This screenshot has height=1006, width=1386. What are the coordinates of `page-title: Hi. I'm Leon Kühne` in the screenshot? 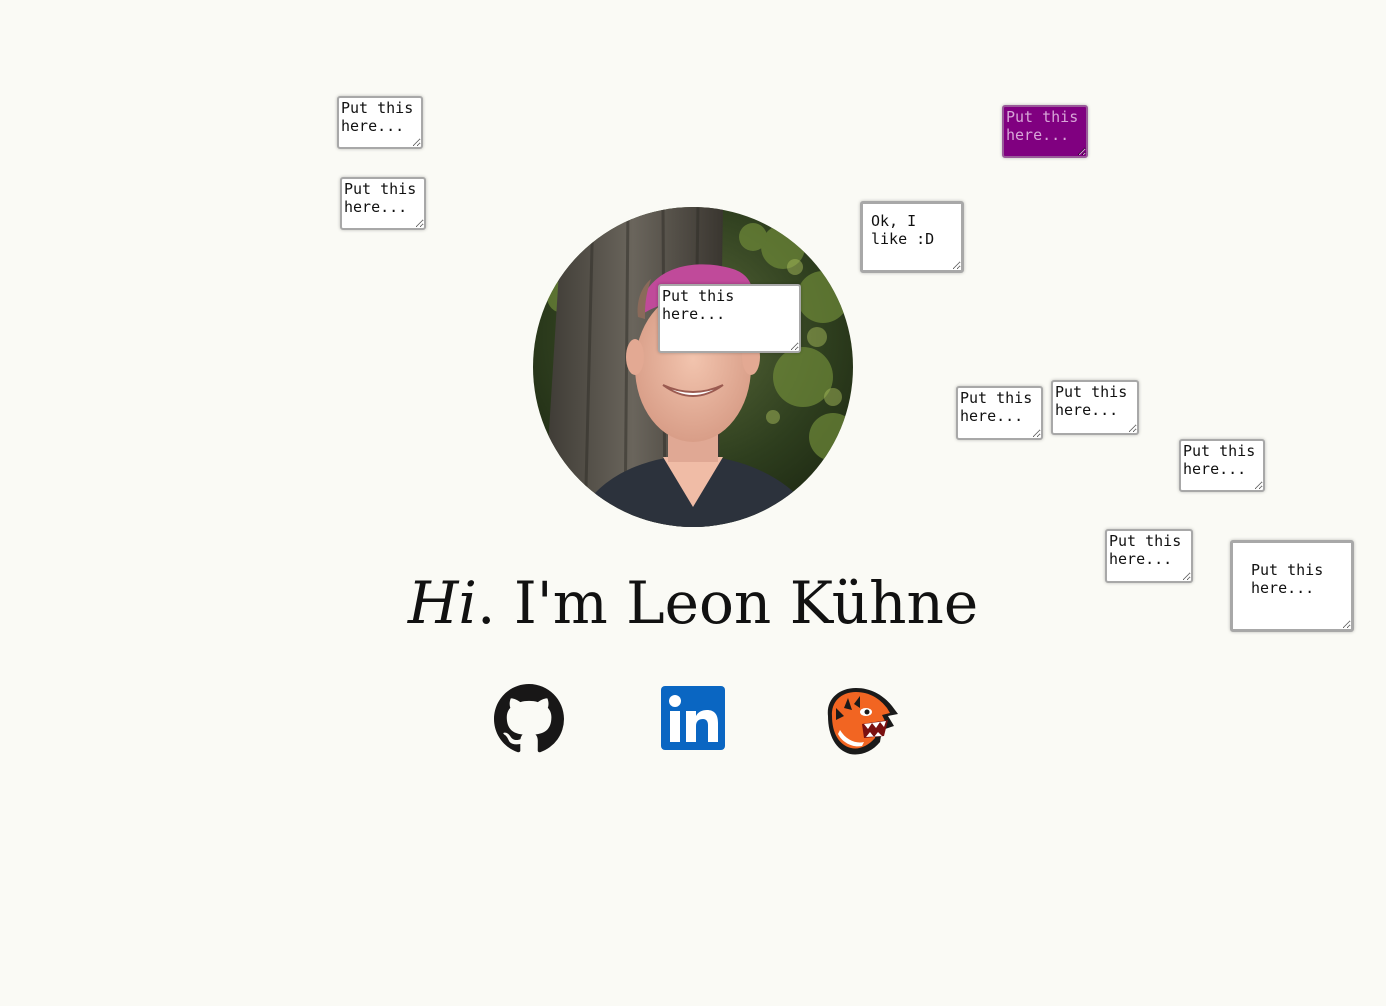 It's located at (693, 603).